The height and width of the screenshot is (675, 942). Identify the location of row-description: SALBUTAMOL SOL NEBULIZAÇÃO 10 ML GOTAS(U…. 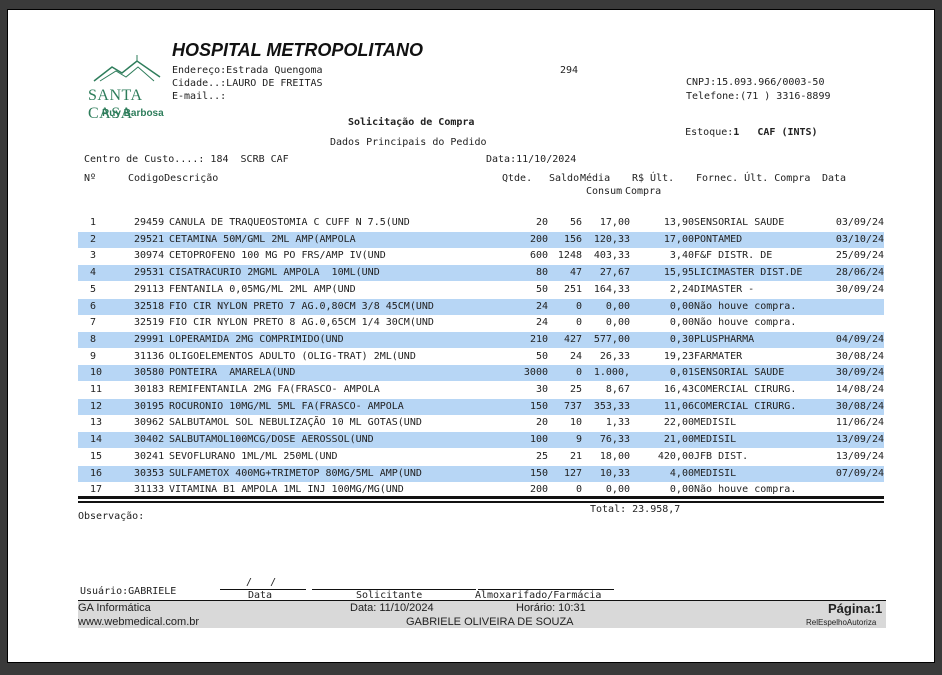
(295, 423).